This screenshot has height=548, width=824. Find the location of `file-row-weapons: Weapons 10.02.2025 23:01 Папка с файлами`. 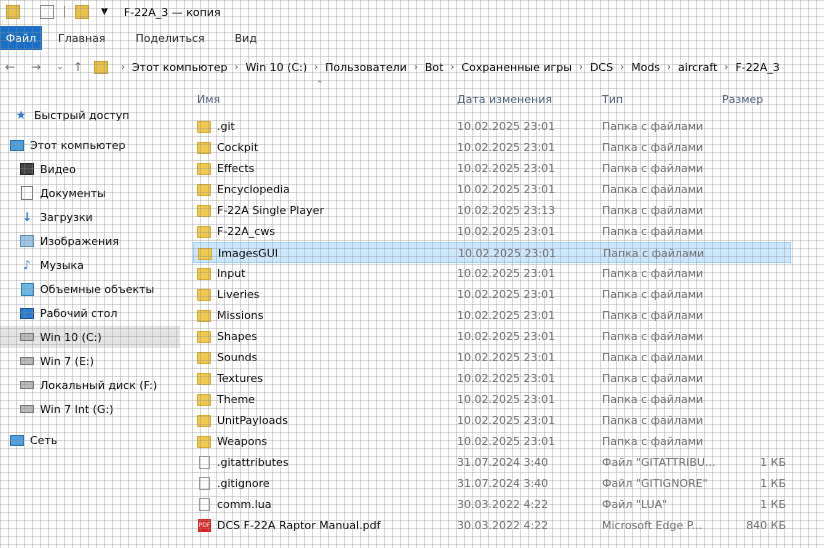

file-row-weapons: Weapons 10.02.2025 23:01 Папка с файлами is located at coordinates (492, 441).